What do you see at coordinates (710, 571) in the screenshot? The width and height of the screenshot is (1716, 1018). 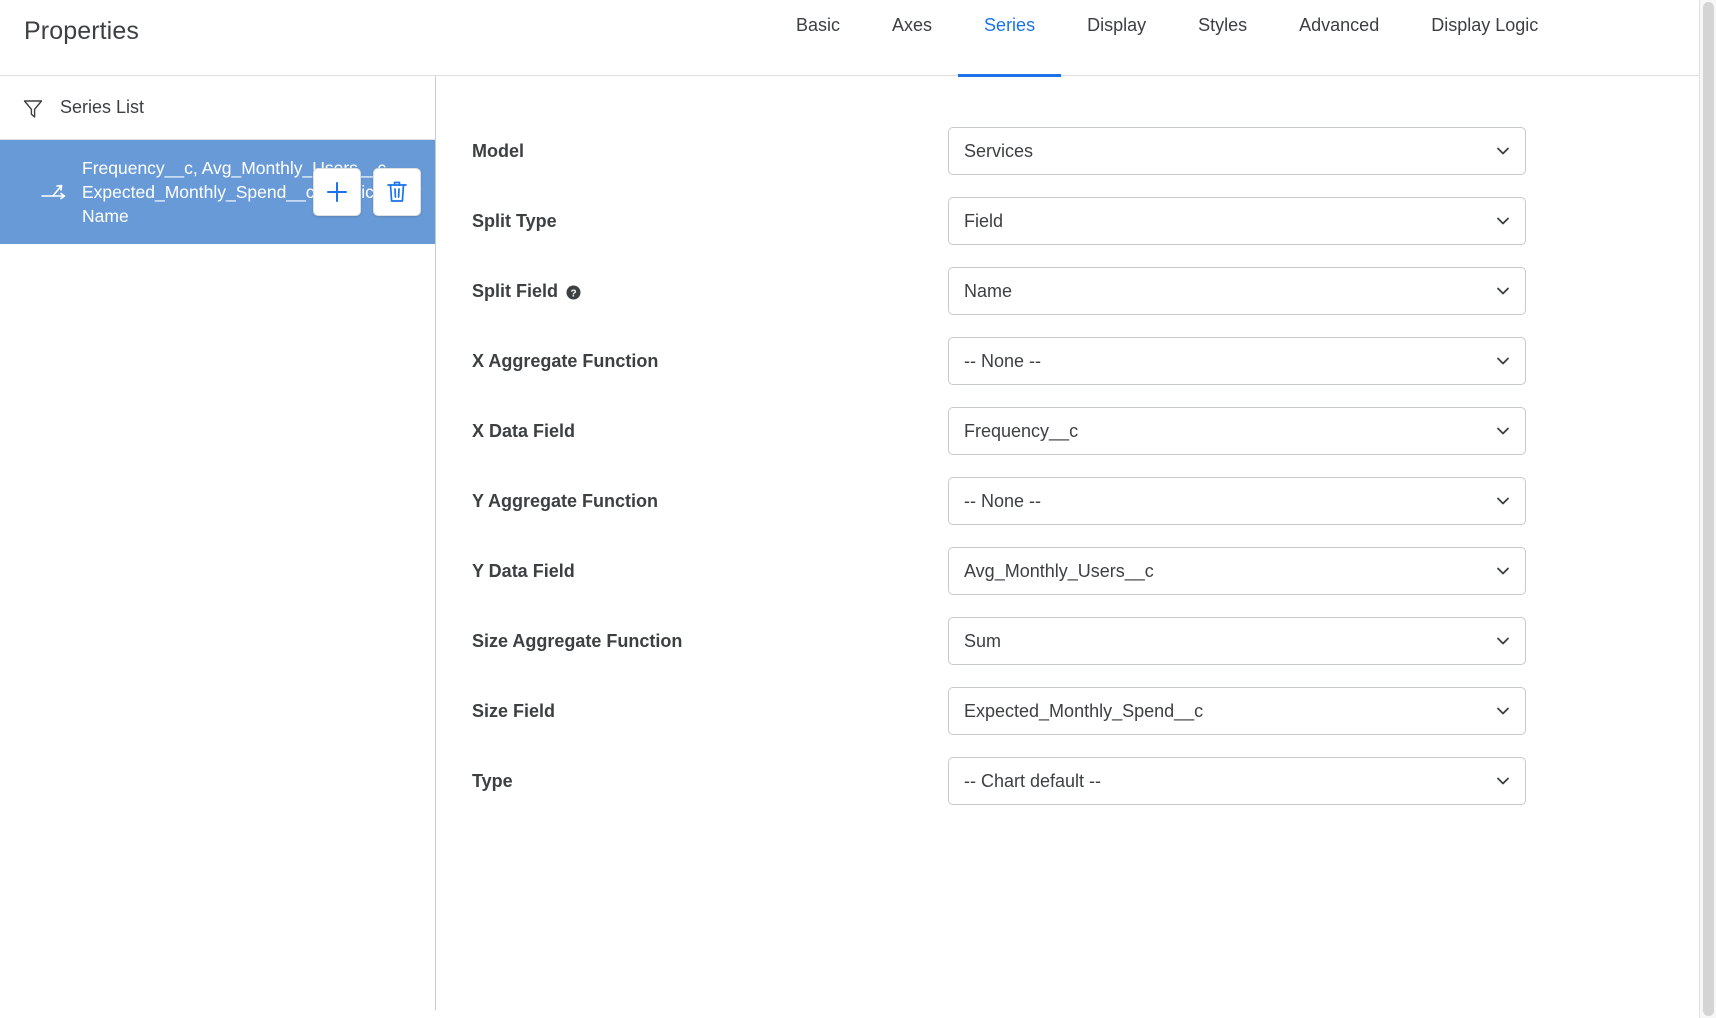 I see `label-y-data-field: Y Data Field` at bounding box center [710, 571].